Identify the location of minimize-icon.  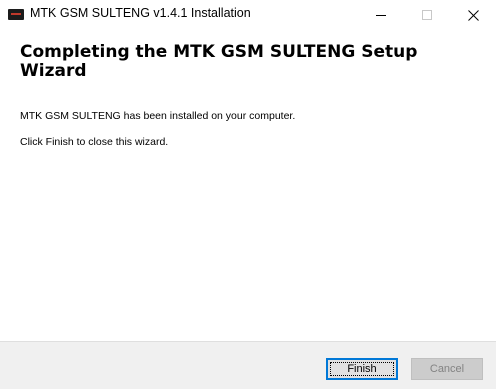
(381, 15).